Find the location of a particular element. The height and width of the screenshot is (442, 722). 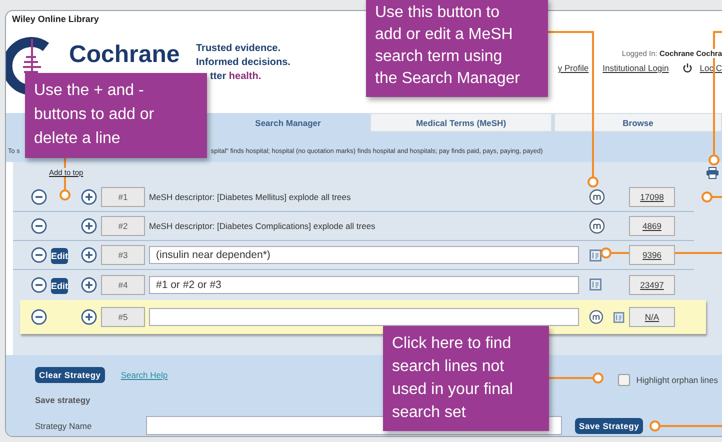

tagline-text: Trusted evidence. is located at coordinates (239, 49).